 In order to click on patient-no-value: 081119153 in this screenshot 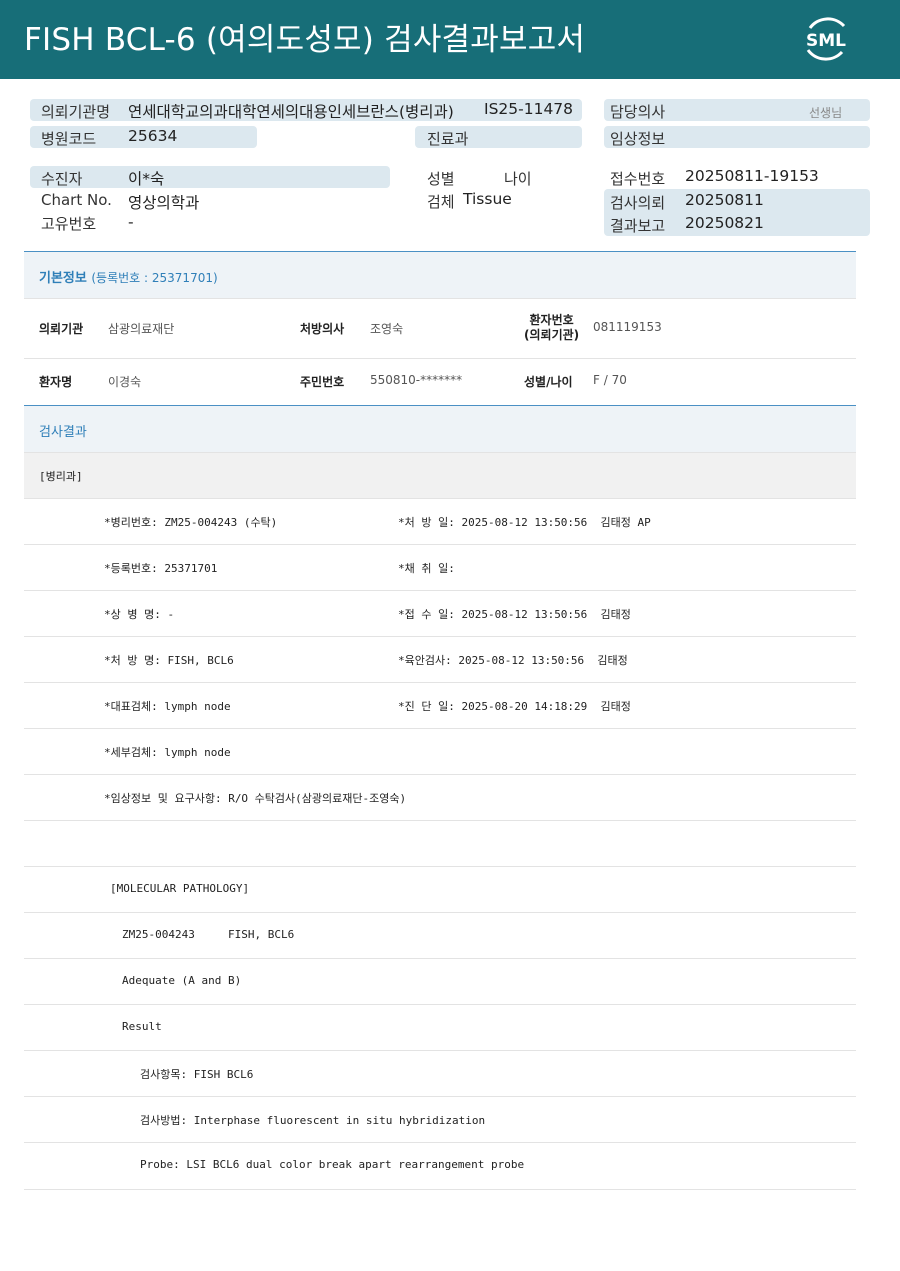, I will do `click(627, 327)`.